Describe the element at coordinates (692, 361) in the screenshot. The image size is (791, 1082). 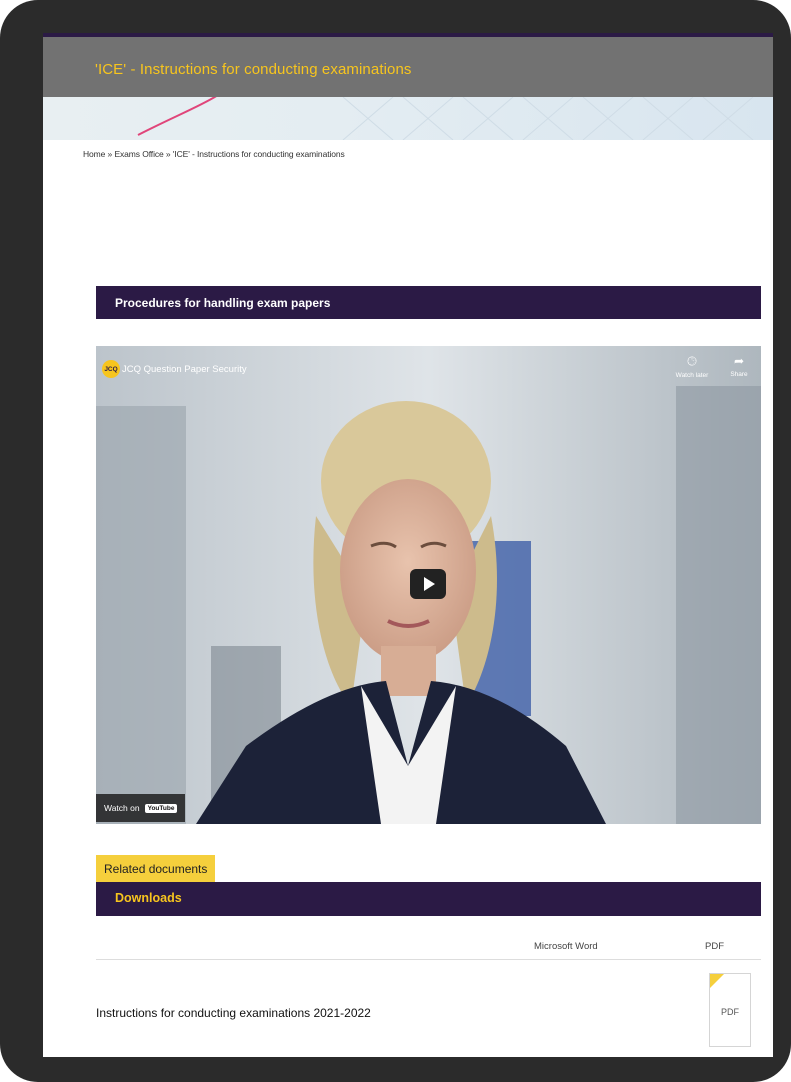
I see `clock-icon: 🕒︎` at that location.